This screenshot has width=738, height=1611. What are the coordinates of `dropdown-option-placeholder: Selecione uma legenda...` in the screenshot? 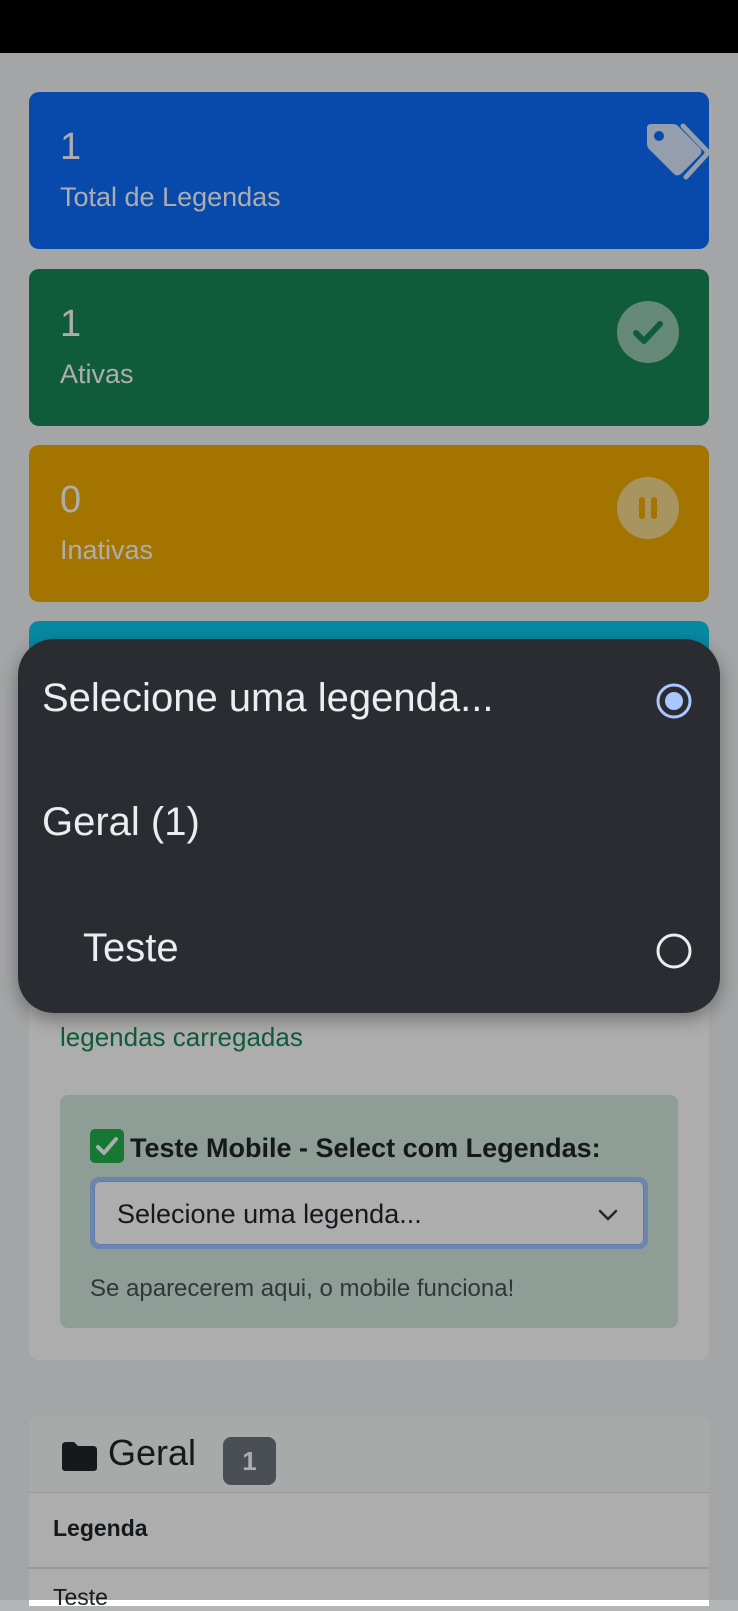 It's located at (369, 700).